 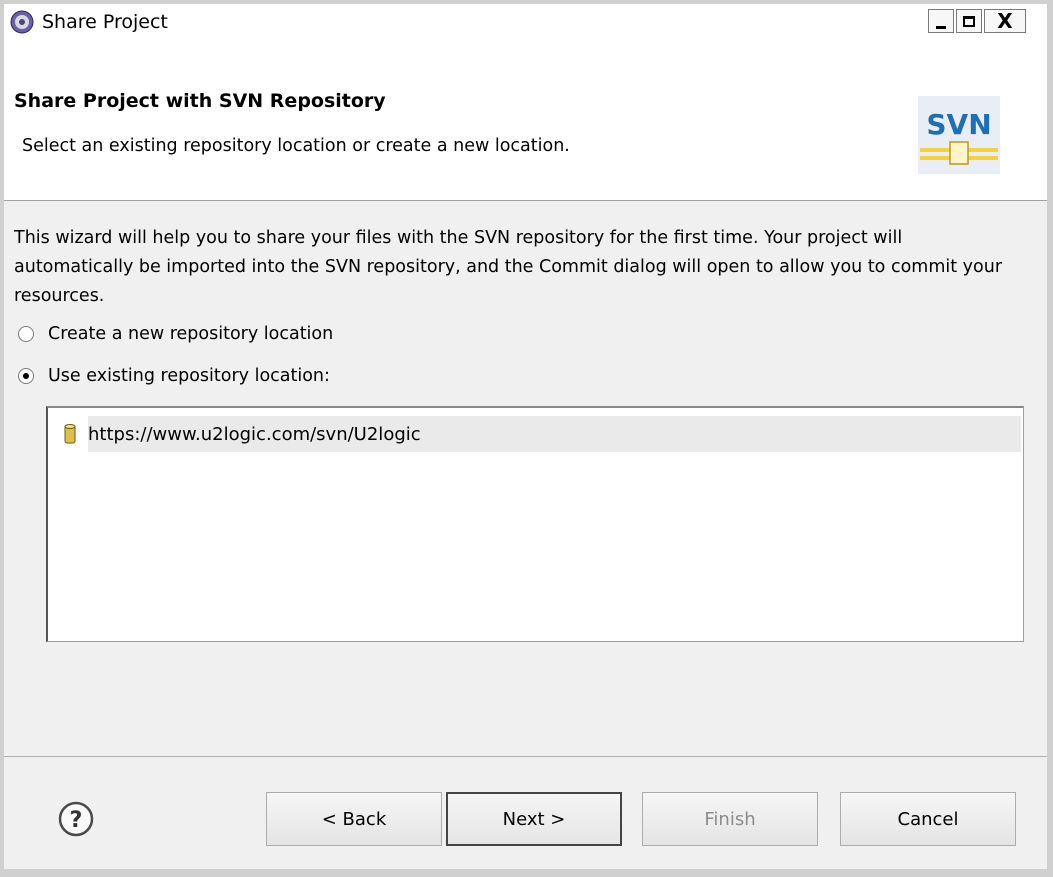 What do you see at coordinates (70, 434) in the screenshot?
I see `repository-icon` at bounding box center [70, 434].